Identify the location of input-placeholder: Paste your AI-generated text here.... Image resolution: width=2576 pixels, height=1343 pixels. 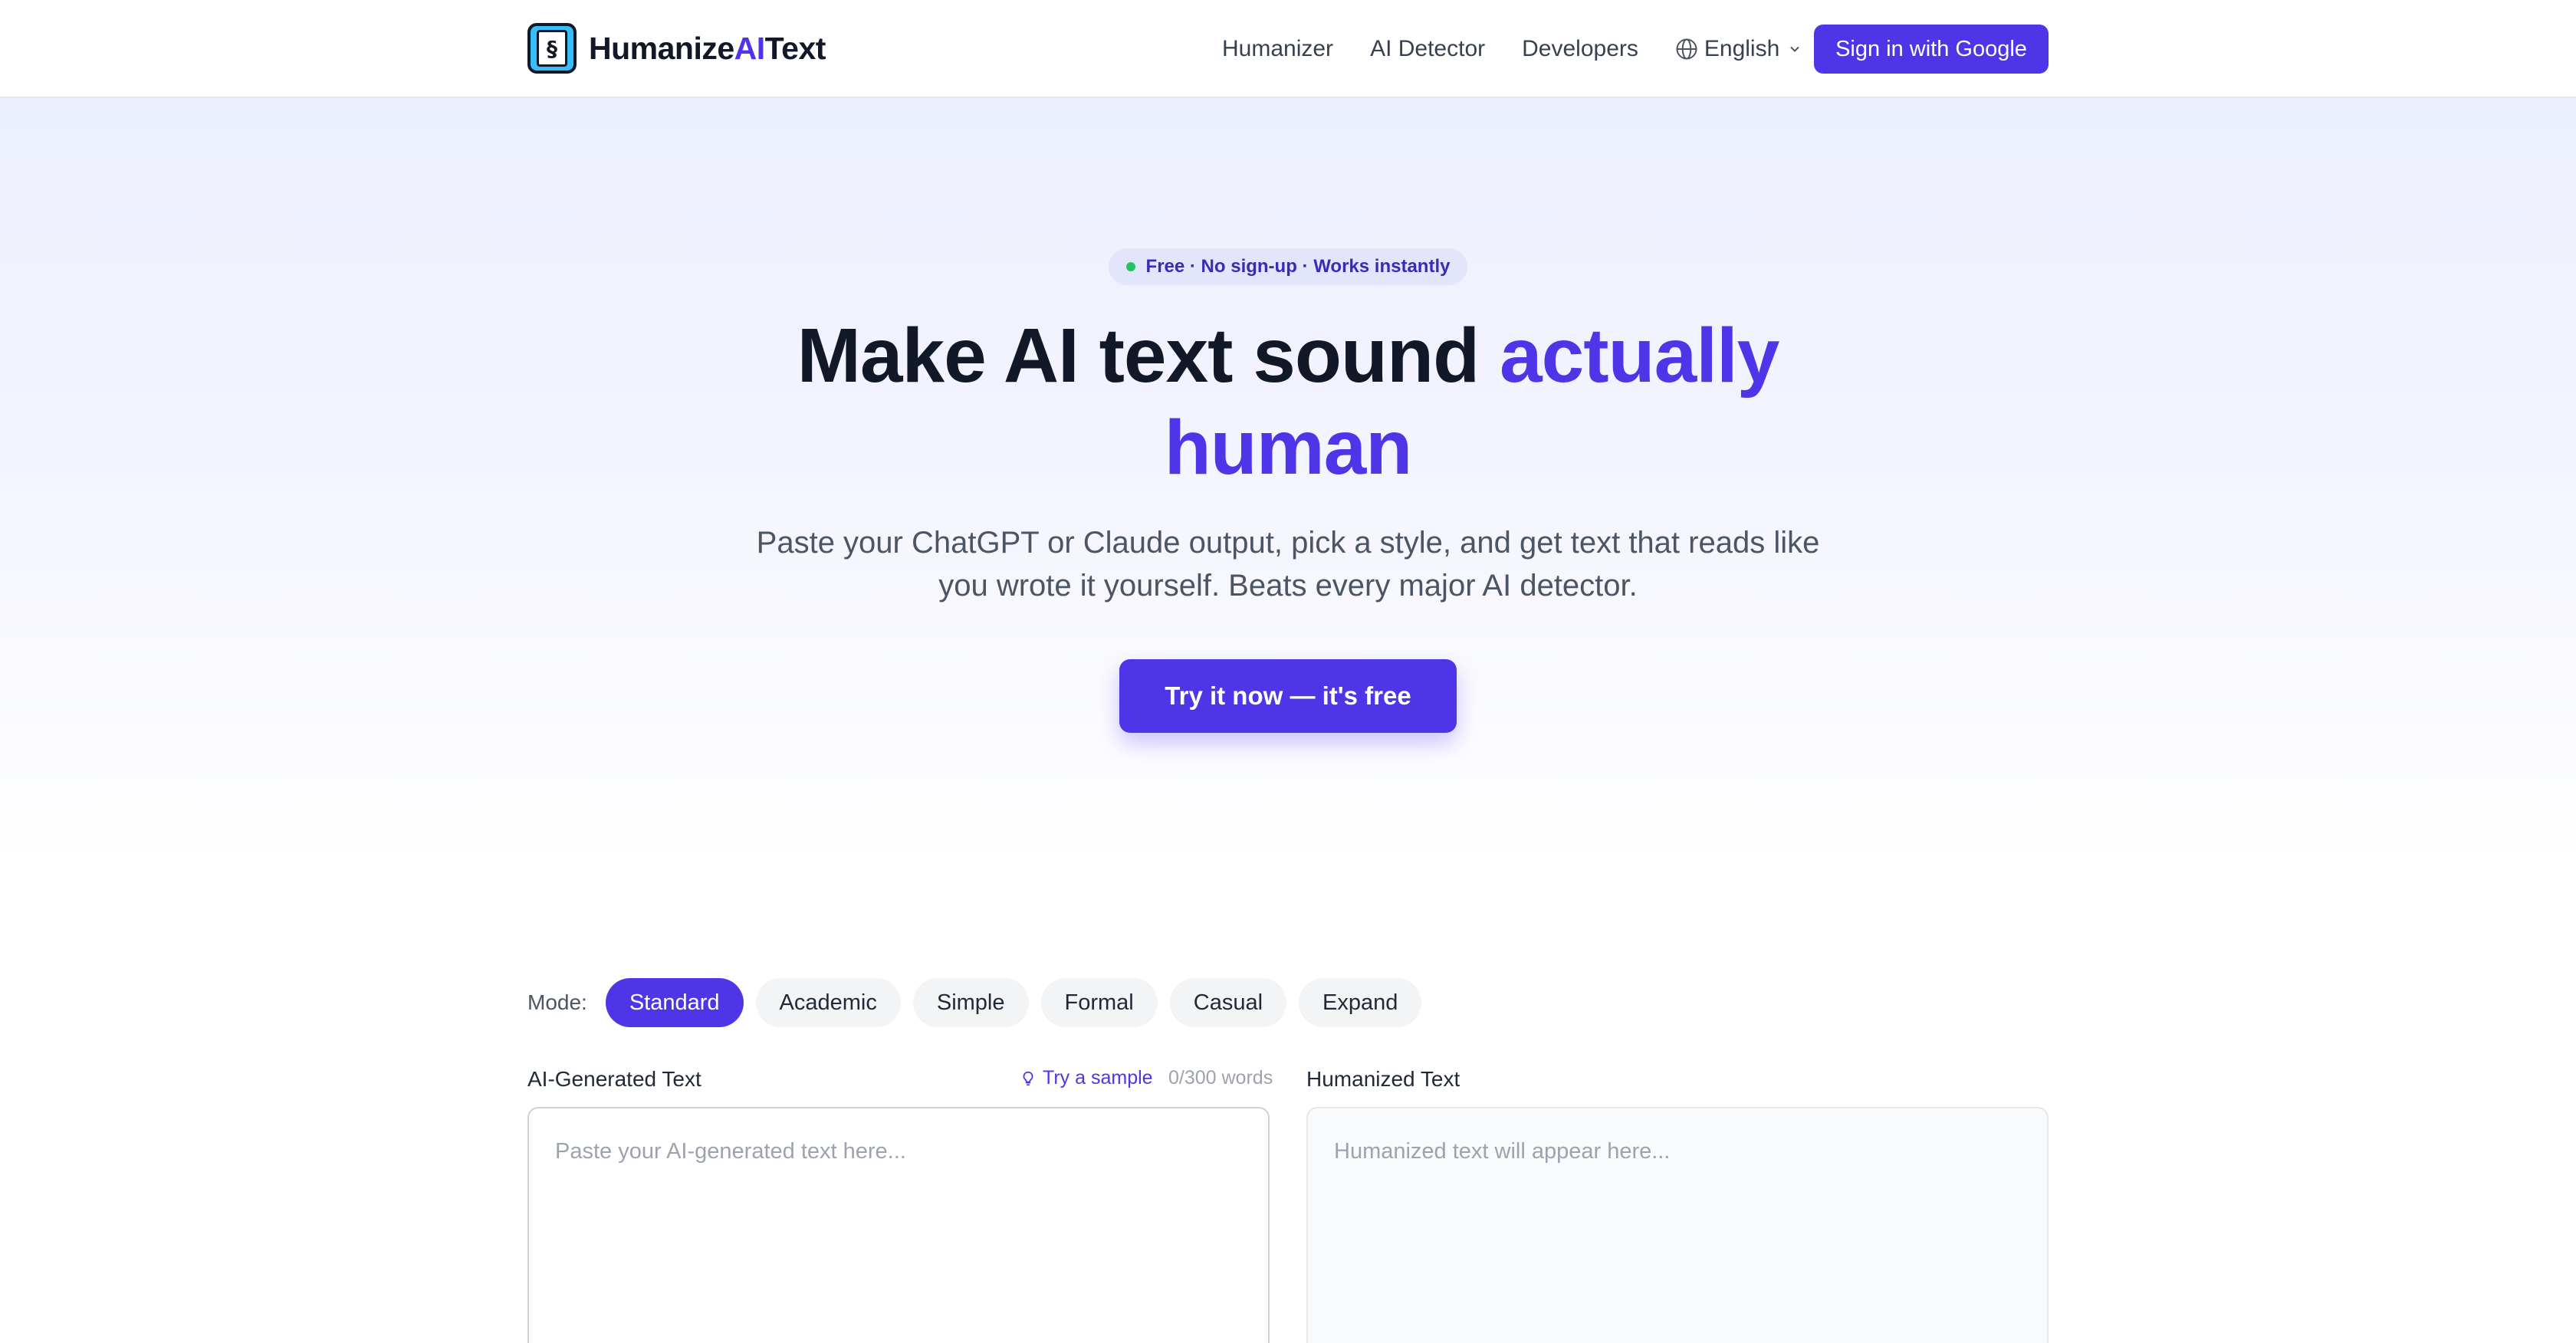
(731, 1152).